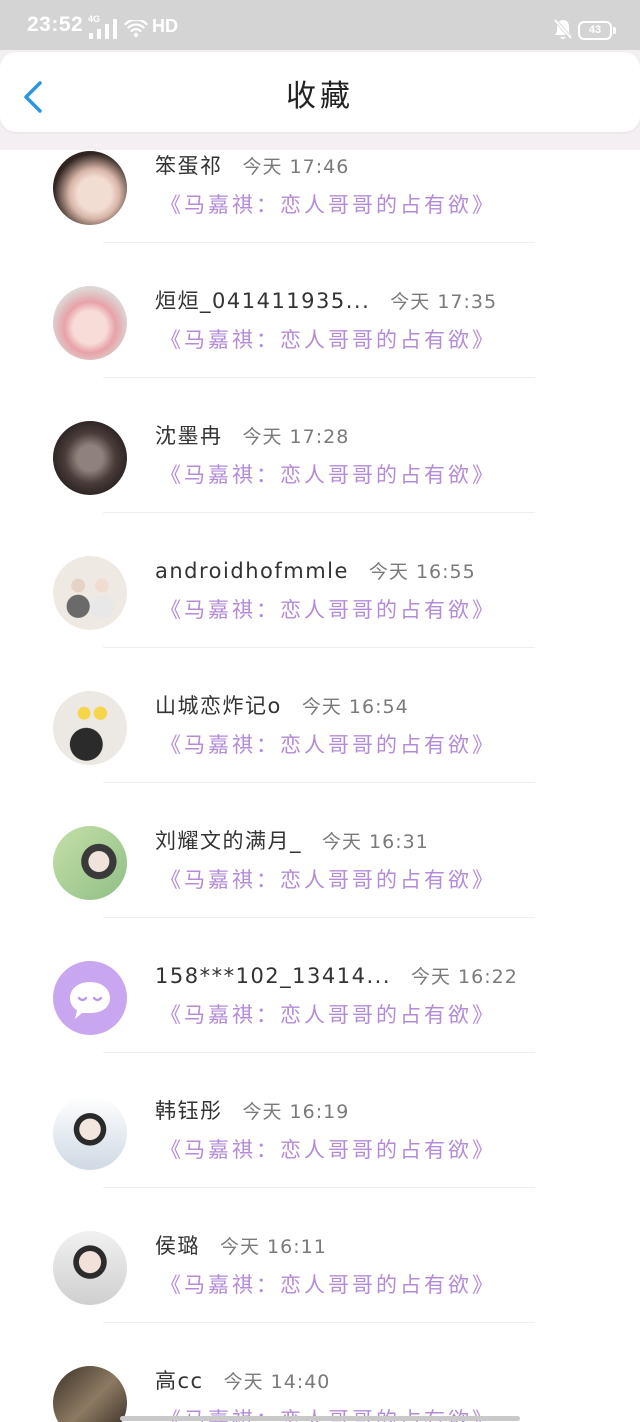 This screenshot has width=640, height=1422. I want to click on favorite-list-item: 山城恋炸记o 今天 16:54 《马嘉祺：恋人哥哥的占有欲》, so click(320, 715).